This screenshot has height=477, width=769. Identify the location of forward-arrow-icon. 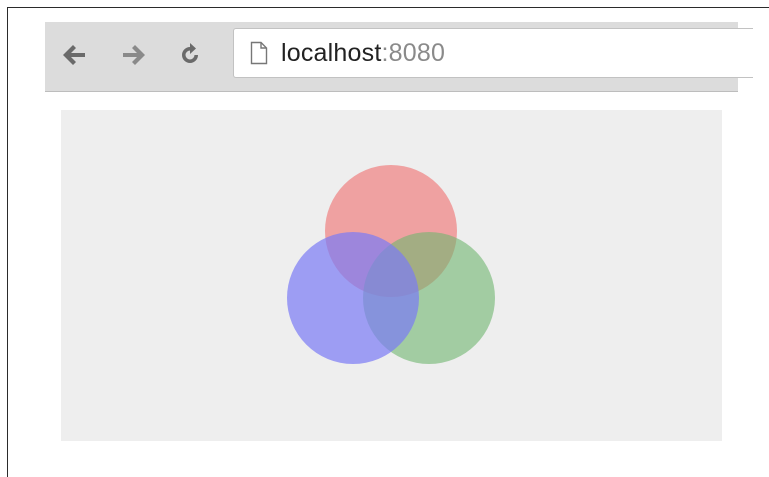
(134, 55).